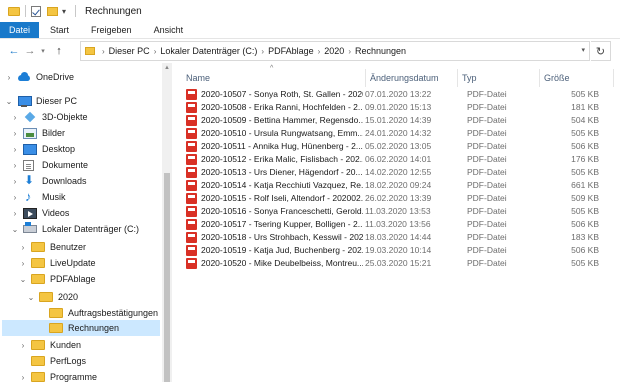 The height and width of the screenshot is (382, 620). I want to click on column-header-size: Größe, so click(577, 78).